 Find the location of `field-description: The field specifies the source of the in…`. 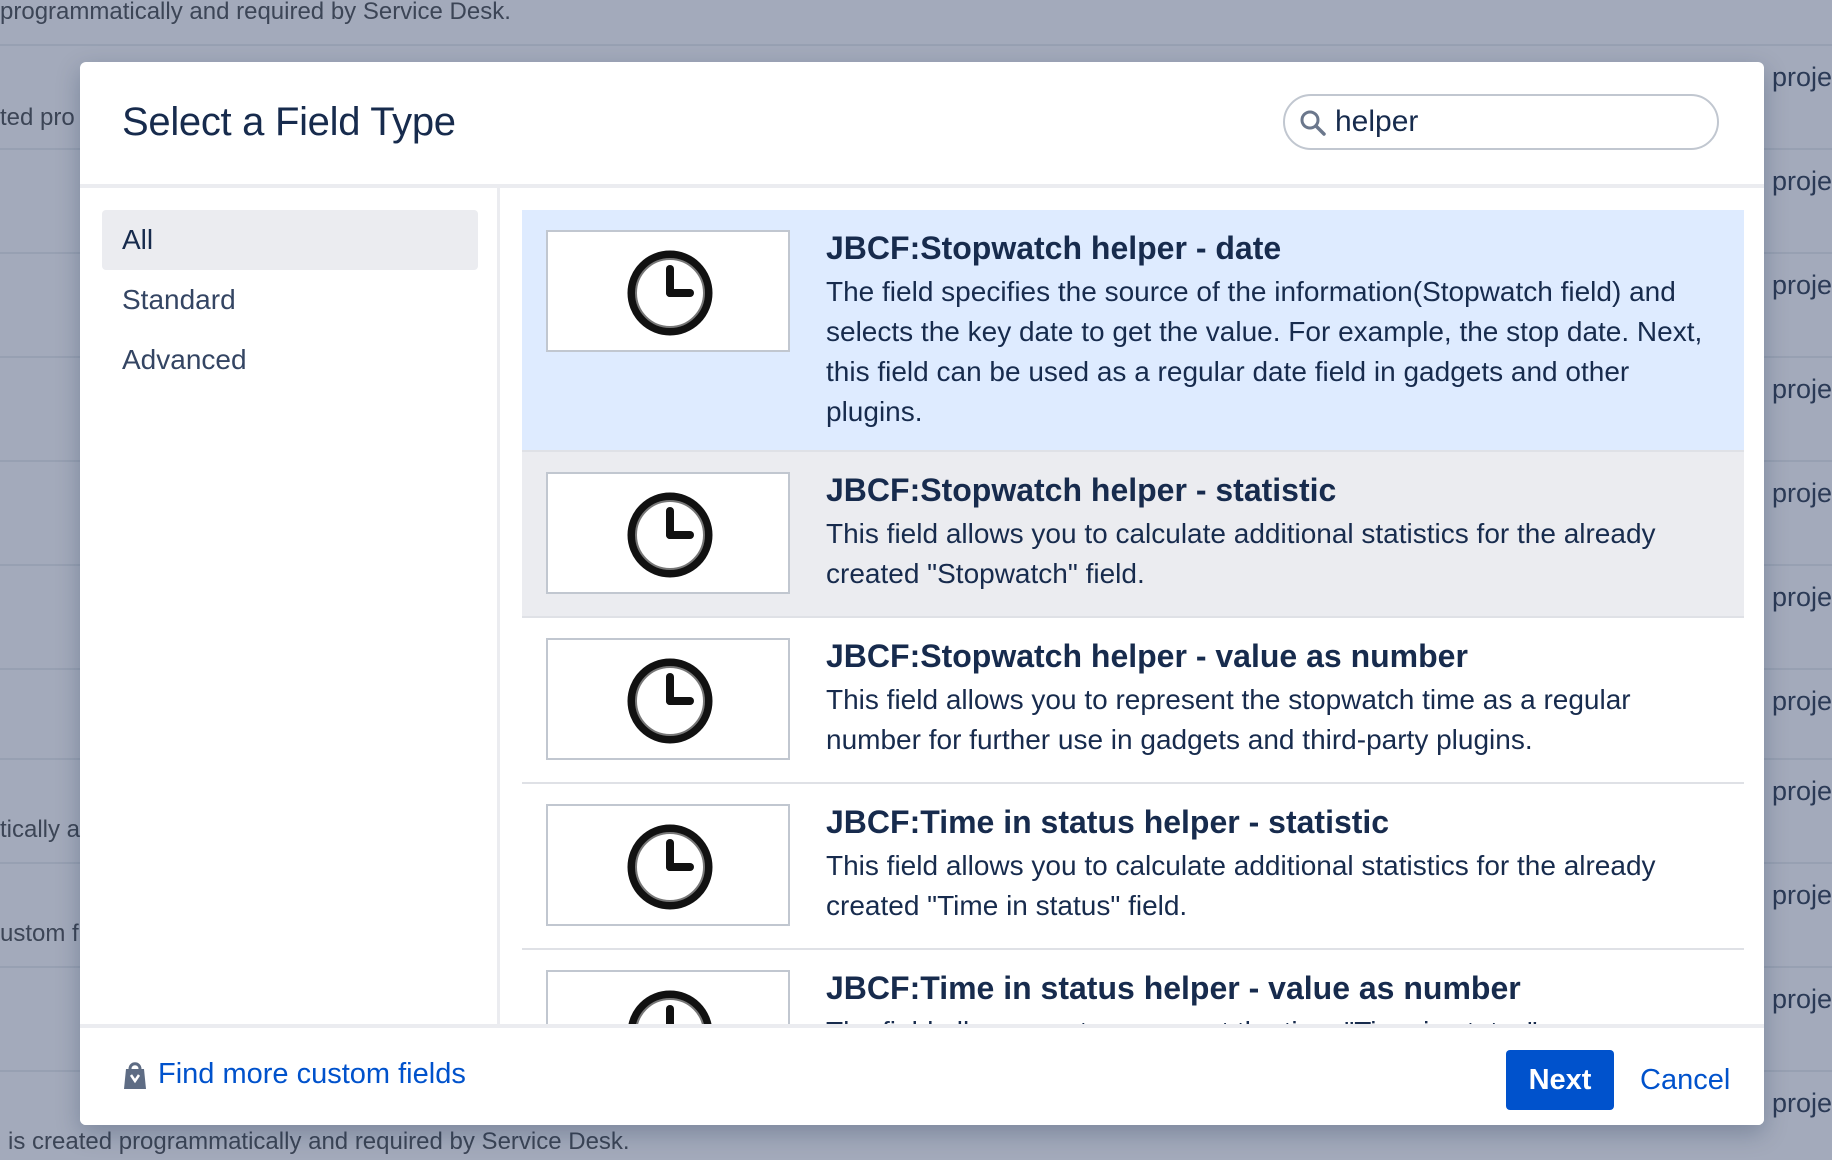

field-description: The field specifies the source of the in… is located at coordinates (1264, 351).